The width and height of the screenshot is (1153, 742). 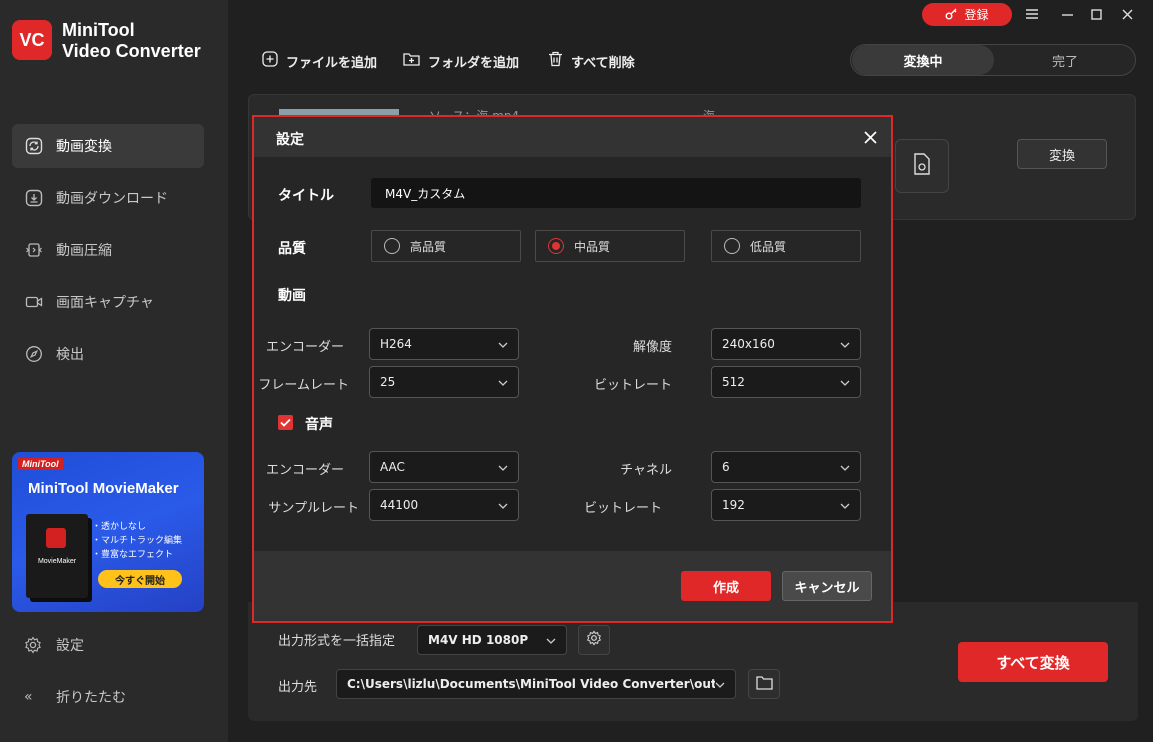 I want to click on trash-icon, so click(x=555, y=61).